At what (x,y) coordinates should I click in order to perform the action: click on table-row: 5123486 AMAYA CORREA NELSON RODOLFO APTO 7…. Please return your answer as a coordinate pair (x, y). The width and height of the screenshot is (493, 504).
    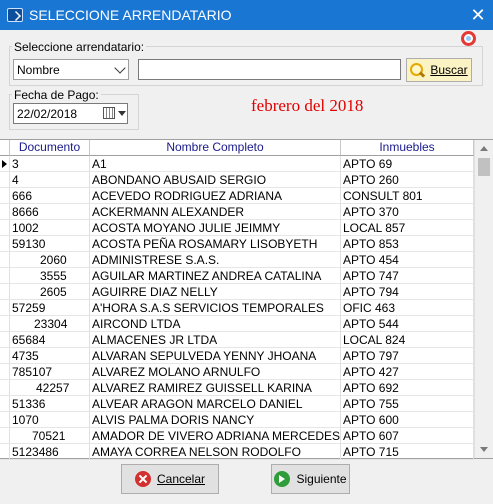
    Looking at the image, I should click on (237, 452).